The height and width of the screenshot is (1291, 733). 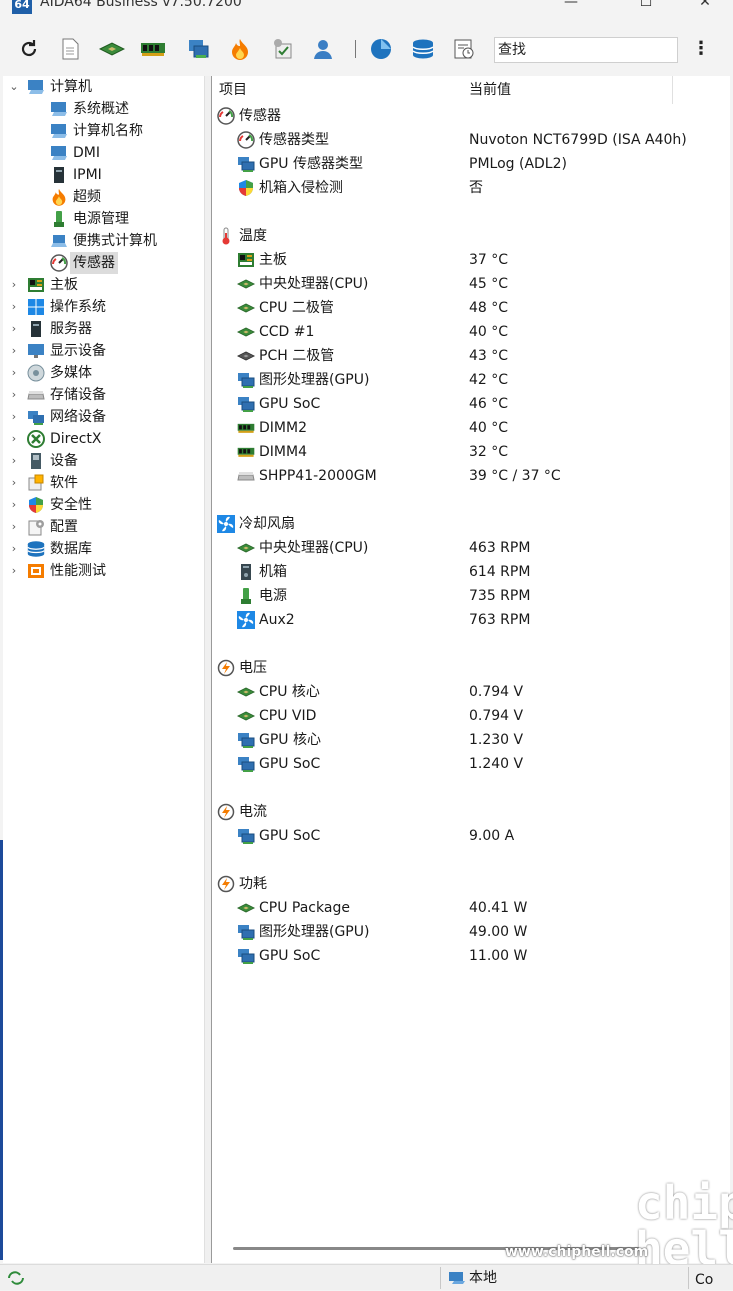 I want to click on tree-item: ⌄ 计算机, so click(x=49, y=87).